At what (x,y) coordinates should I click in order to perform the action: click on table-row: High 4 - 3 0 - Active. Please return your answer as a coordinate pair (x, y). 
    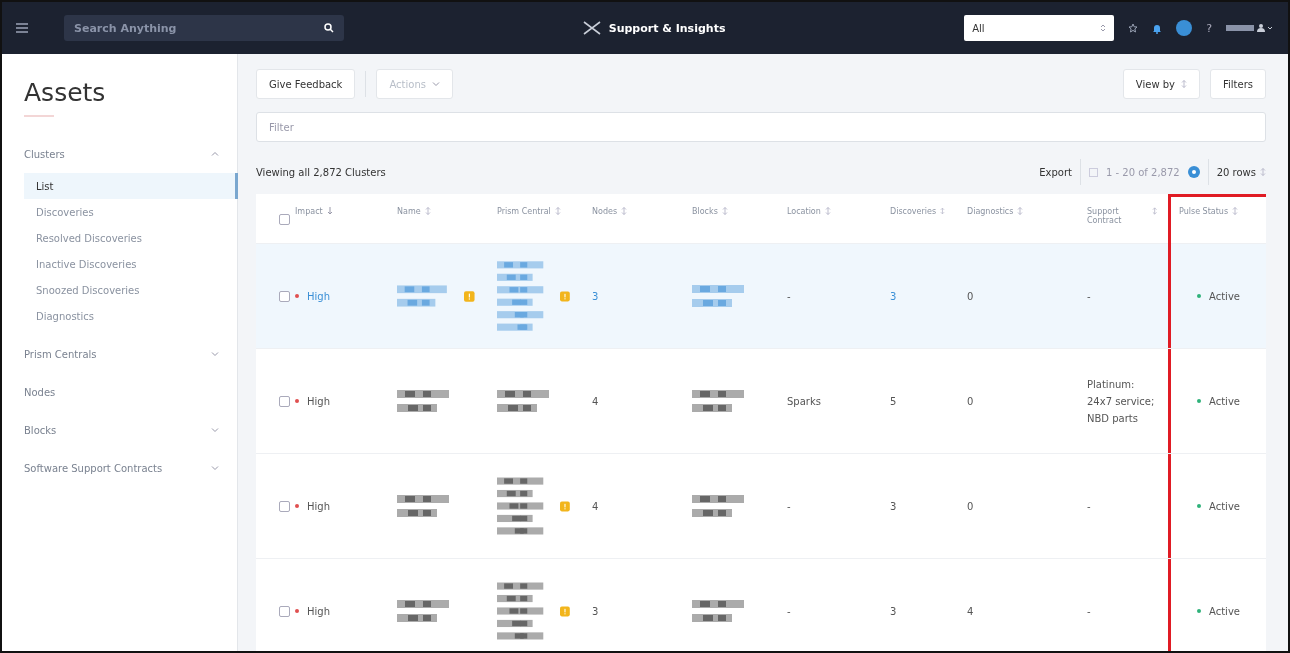
    Looking at the image, I should click on (761, 506).